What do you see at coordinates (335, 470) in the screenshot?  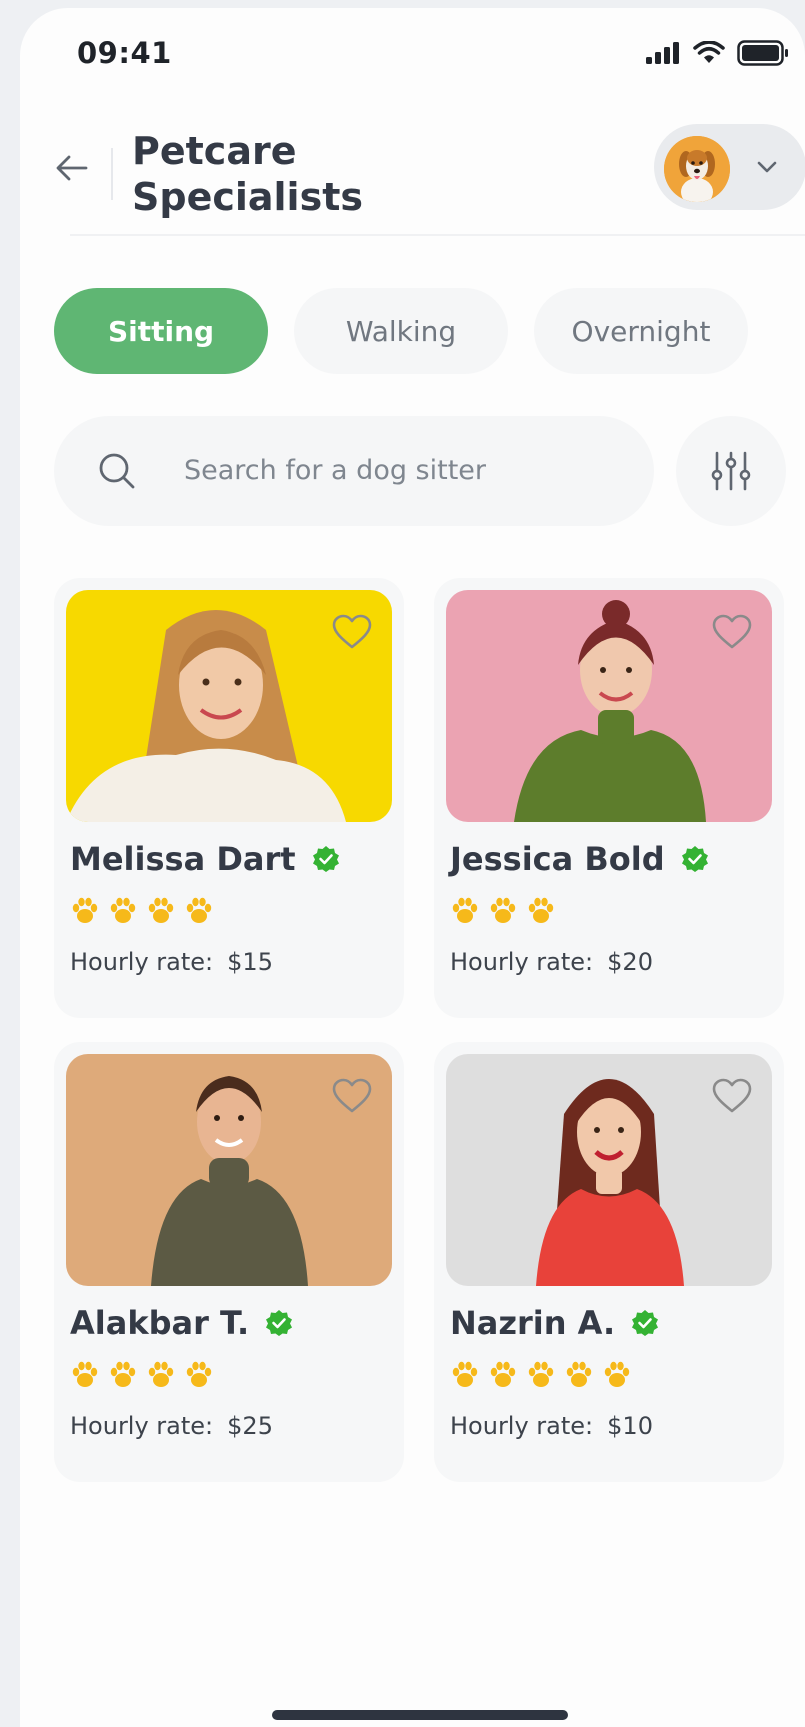 I see `search-placeholder: Search for a dog sitter` at bounding box center [335, 470].